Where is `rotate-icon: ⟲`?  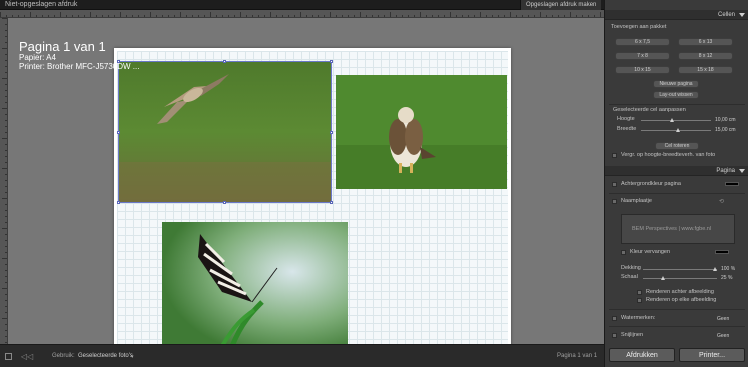
rotate-icon: ⟲ is located at coordinates (721, 201).